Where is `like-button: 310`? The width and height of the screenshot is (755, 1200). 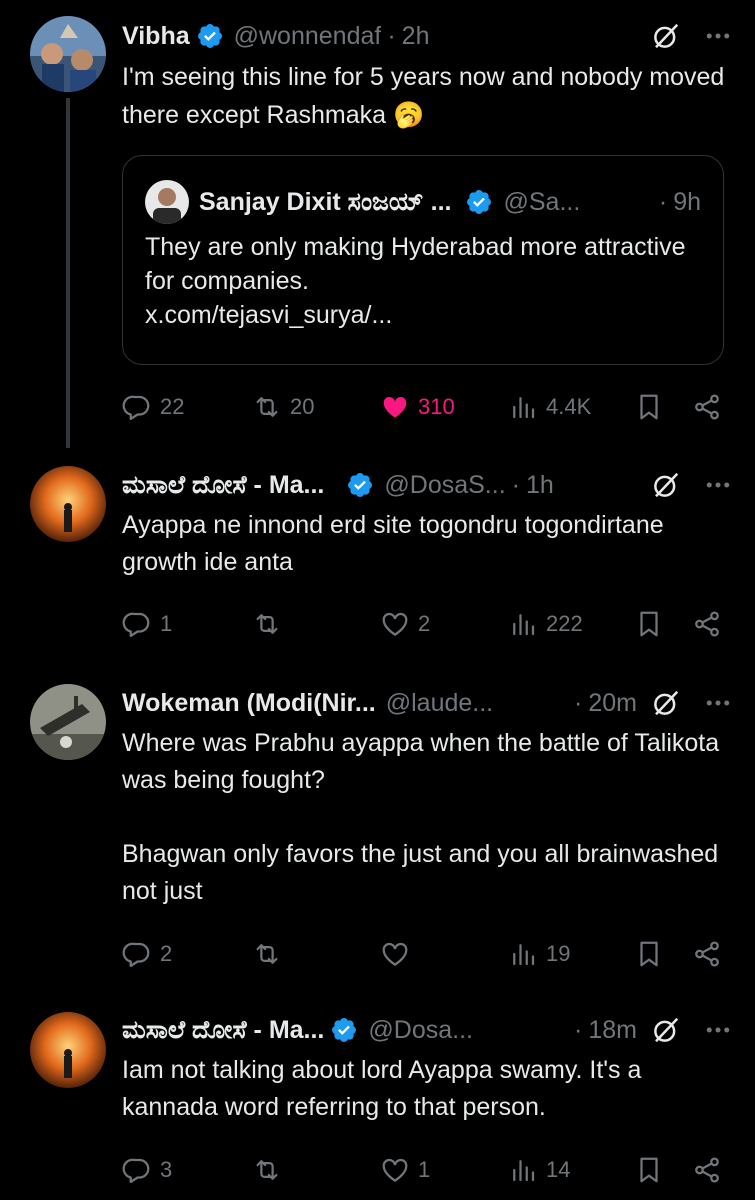 like-button: 310 is located at coordinates (417, 407).